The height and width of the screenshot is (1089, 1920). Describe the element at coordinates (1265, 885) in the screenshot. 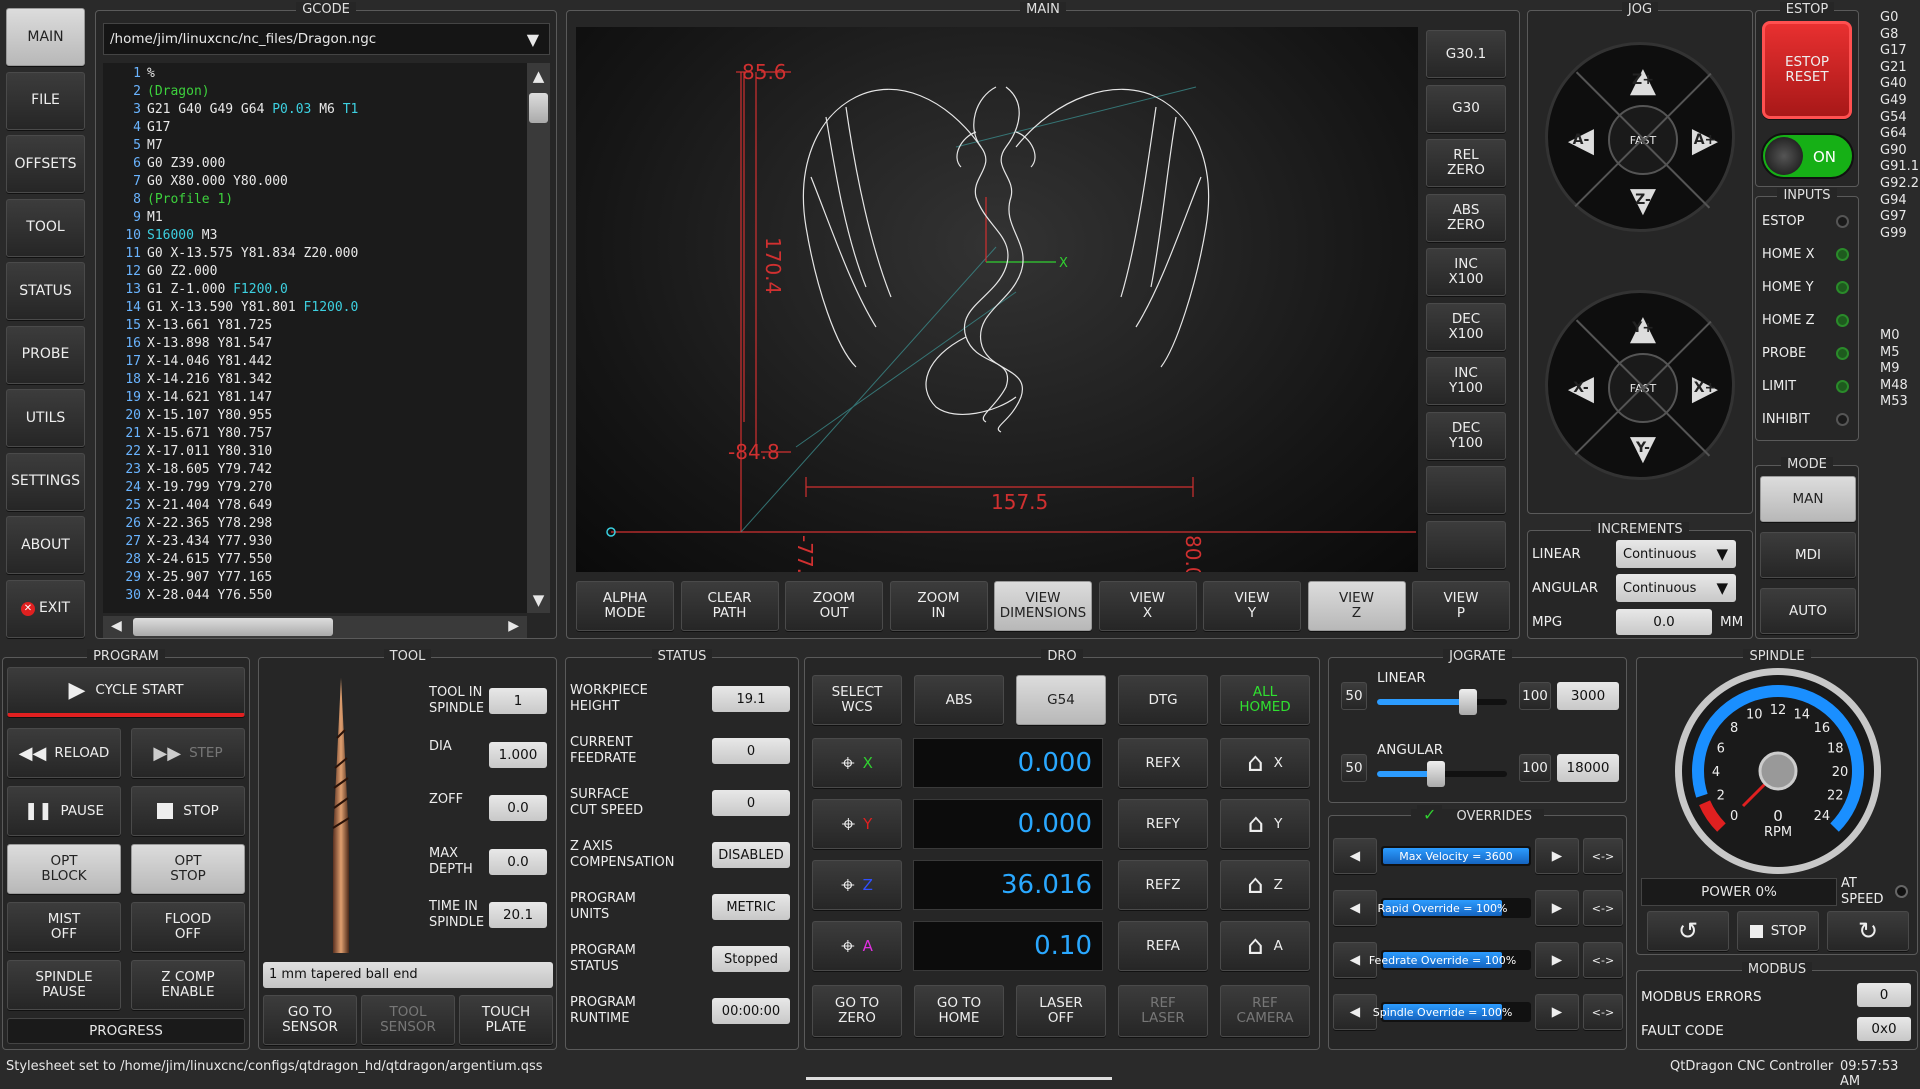

I see `dro-home-z-button: ⌂ Z` at that location.